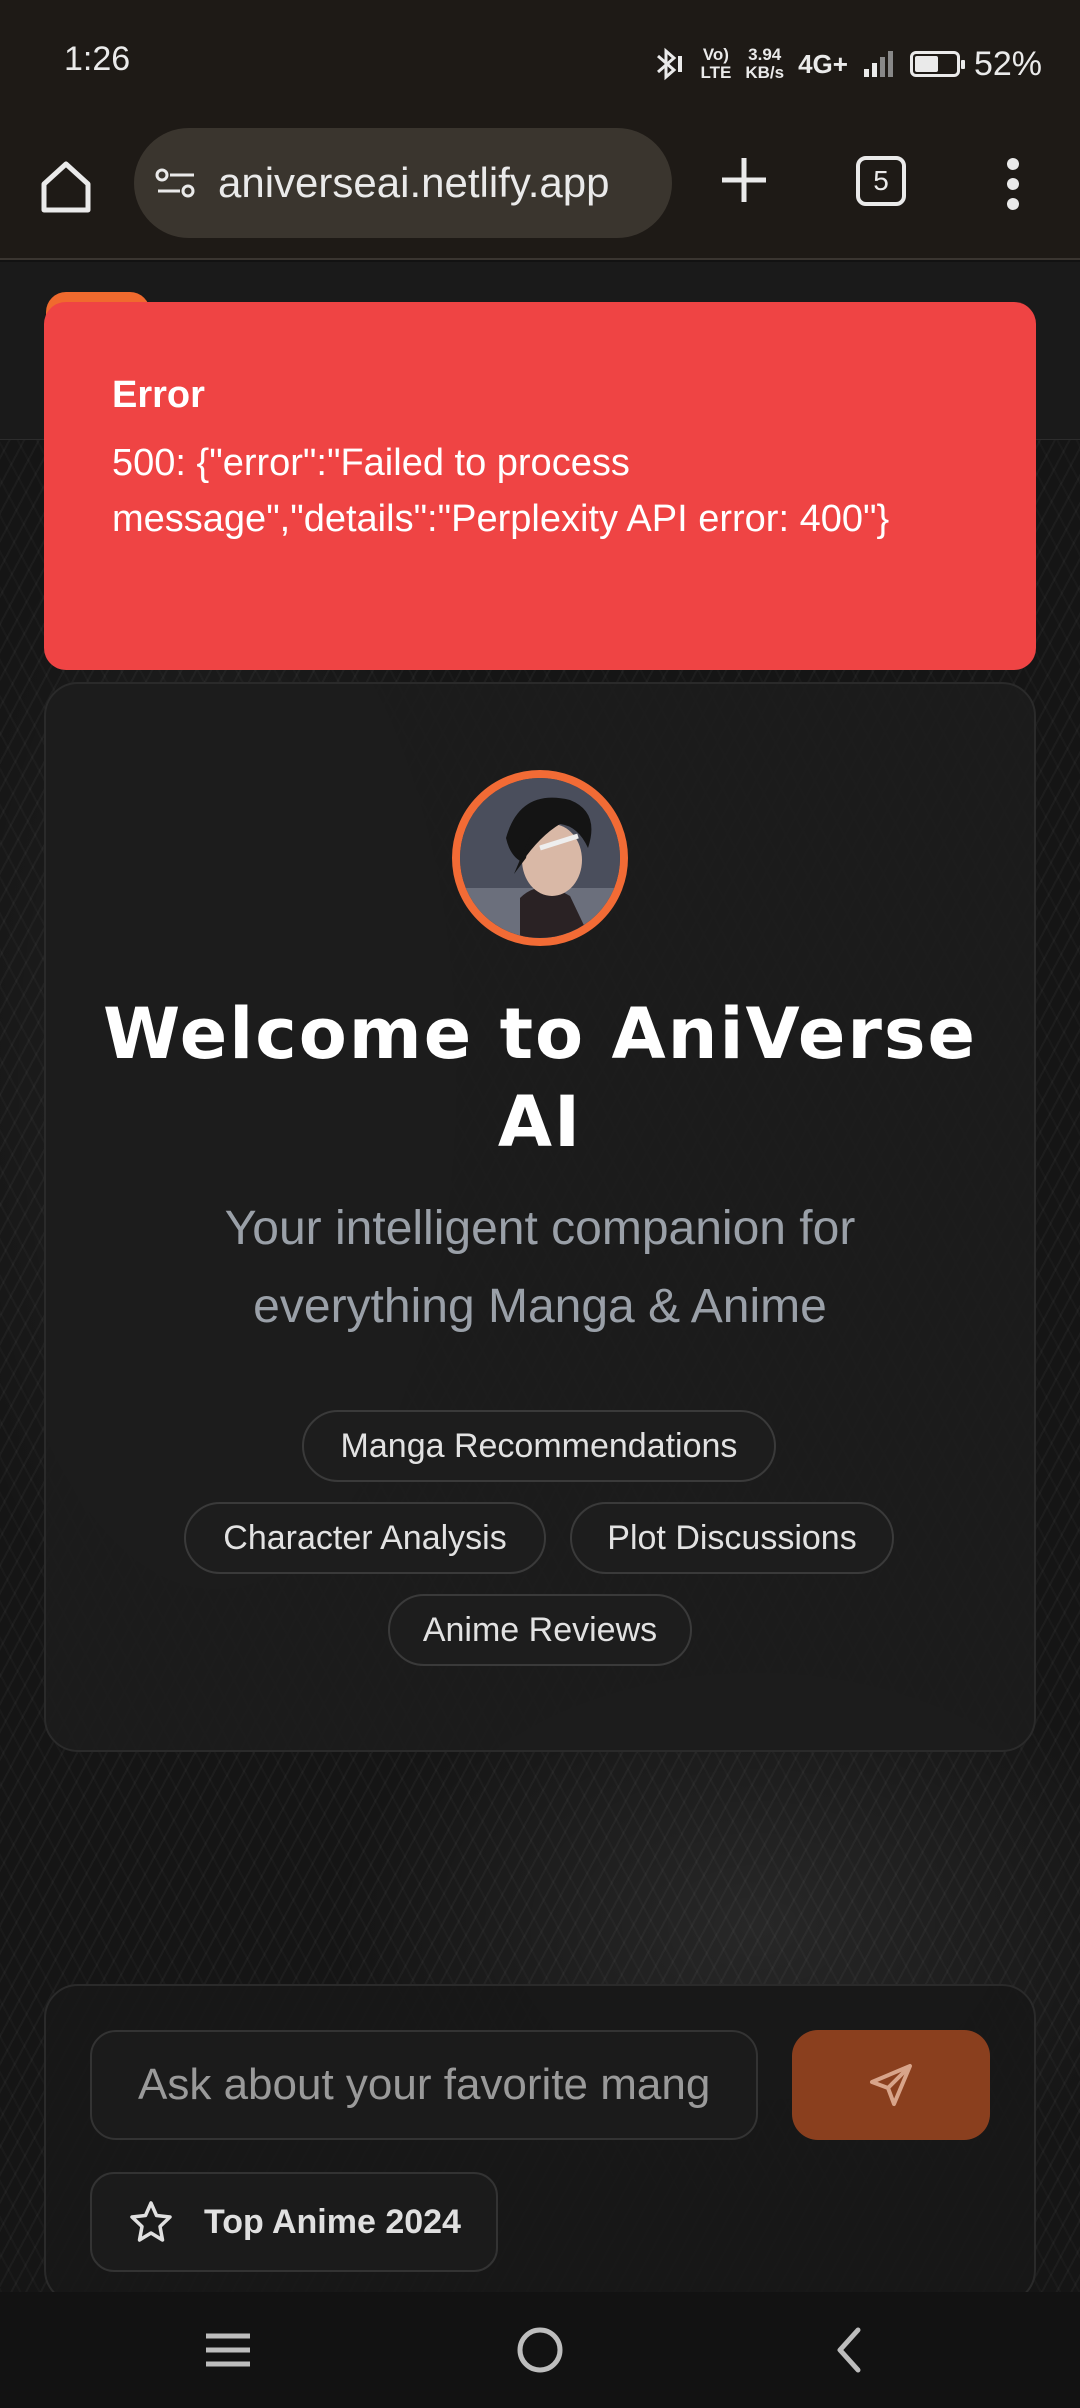 The width and height of the screenshot is (1080, 2408). I want to click on suggestion-label: Top Anime 2024, so click(332, 2221).